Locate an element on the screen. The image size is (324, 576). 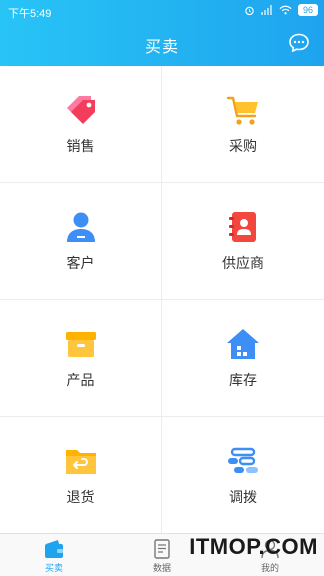
app-header: 下午5:49 96 买卖 is located at coordinates (162, 33).